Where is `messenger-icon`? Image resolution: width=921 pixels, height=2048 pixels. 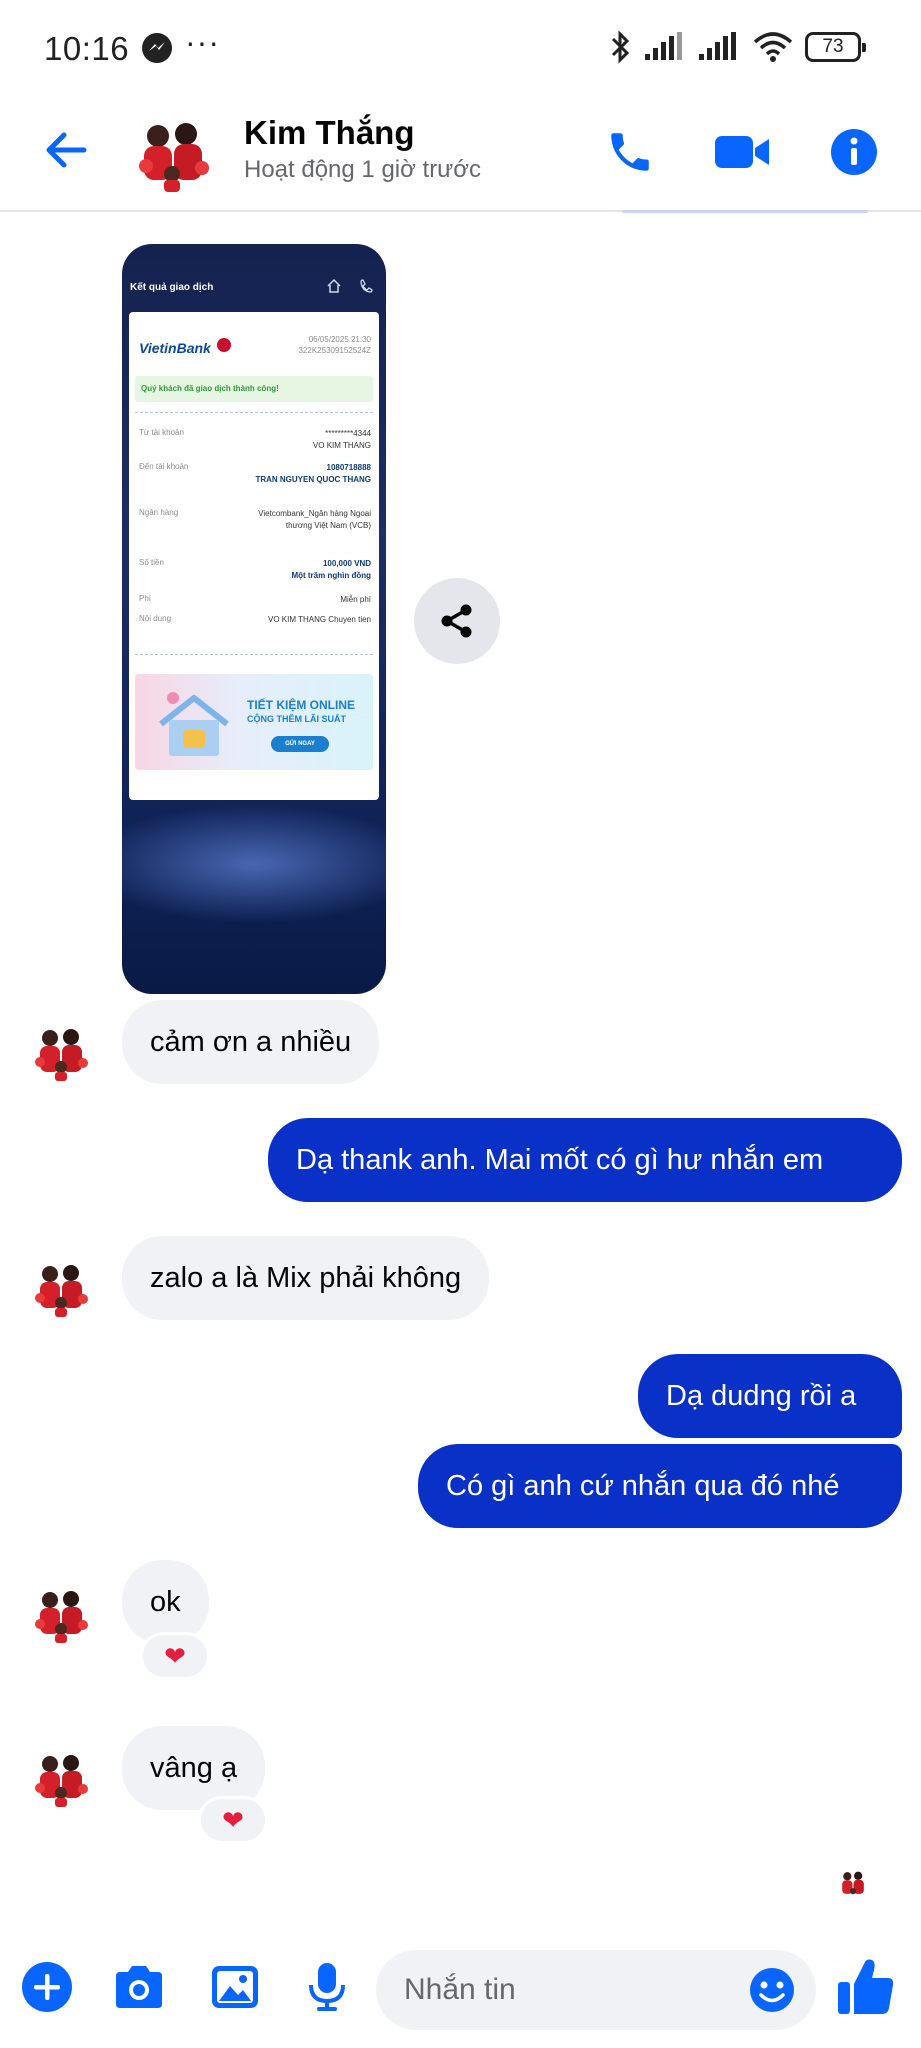
messenger-icon is located at coordinates (157, 48).